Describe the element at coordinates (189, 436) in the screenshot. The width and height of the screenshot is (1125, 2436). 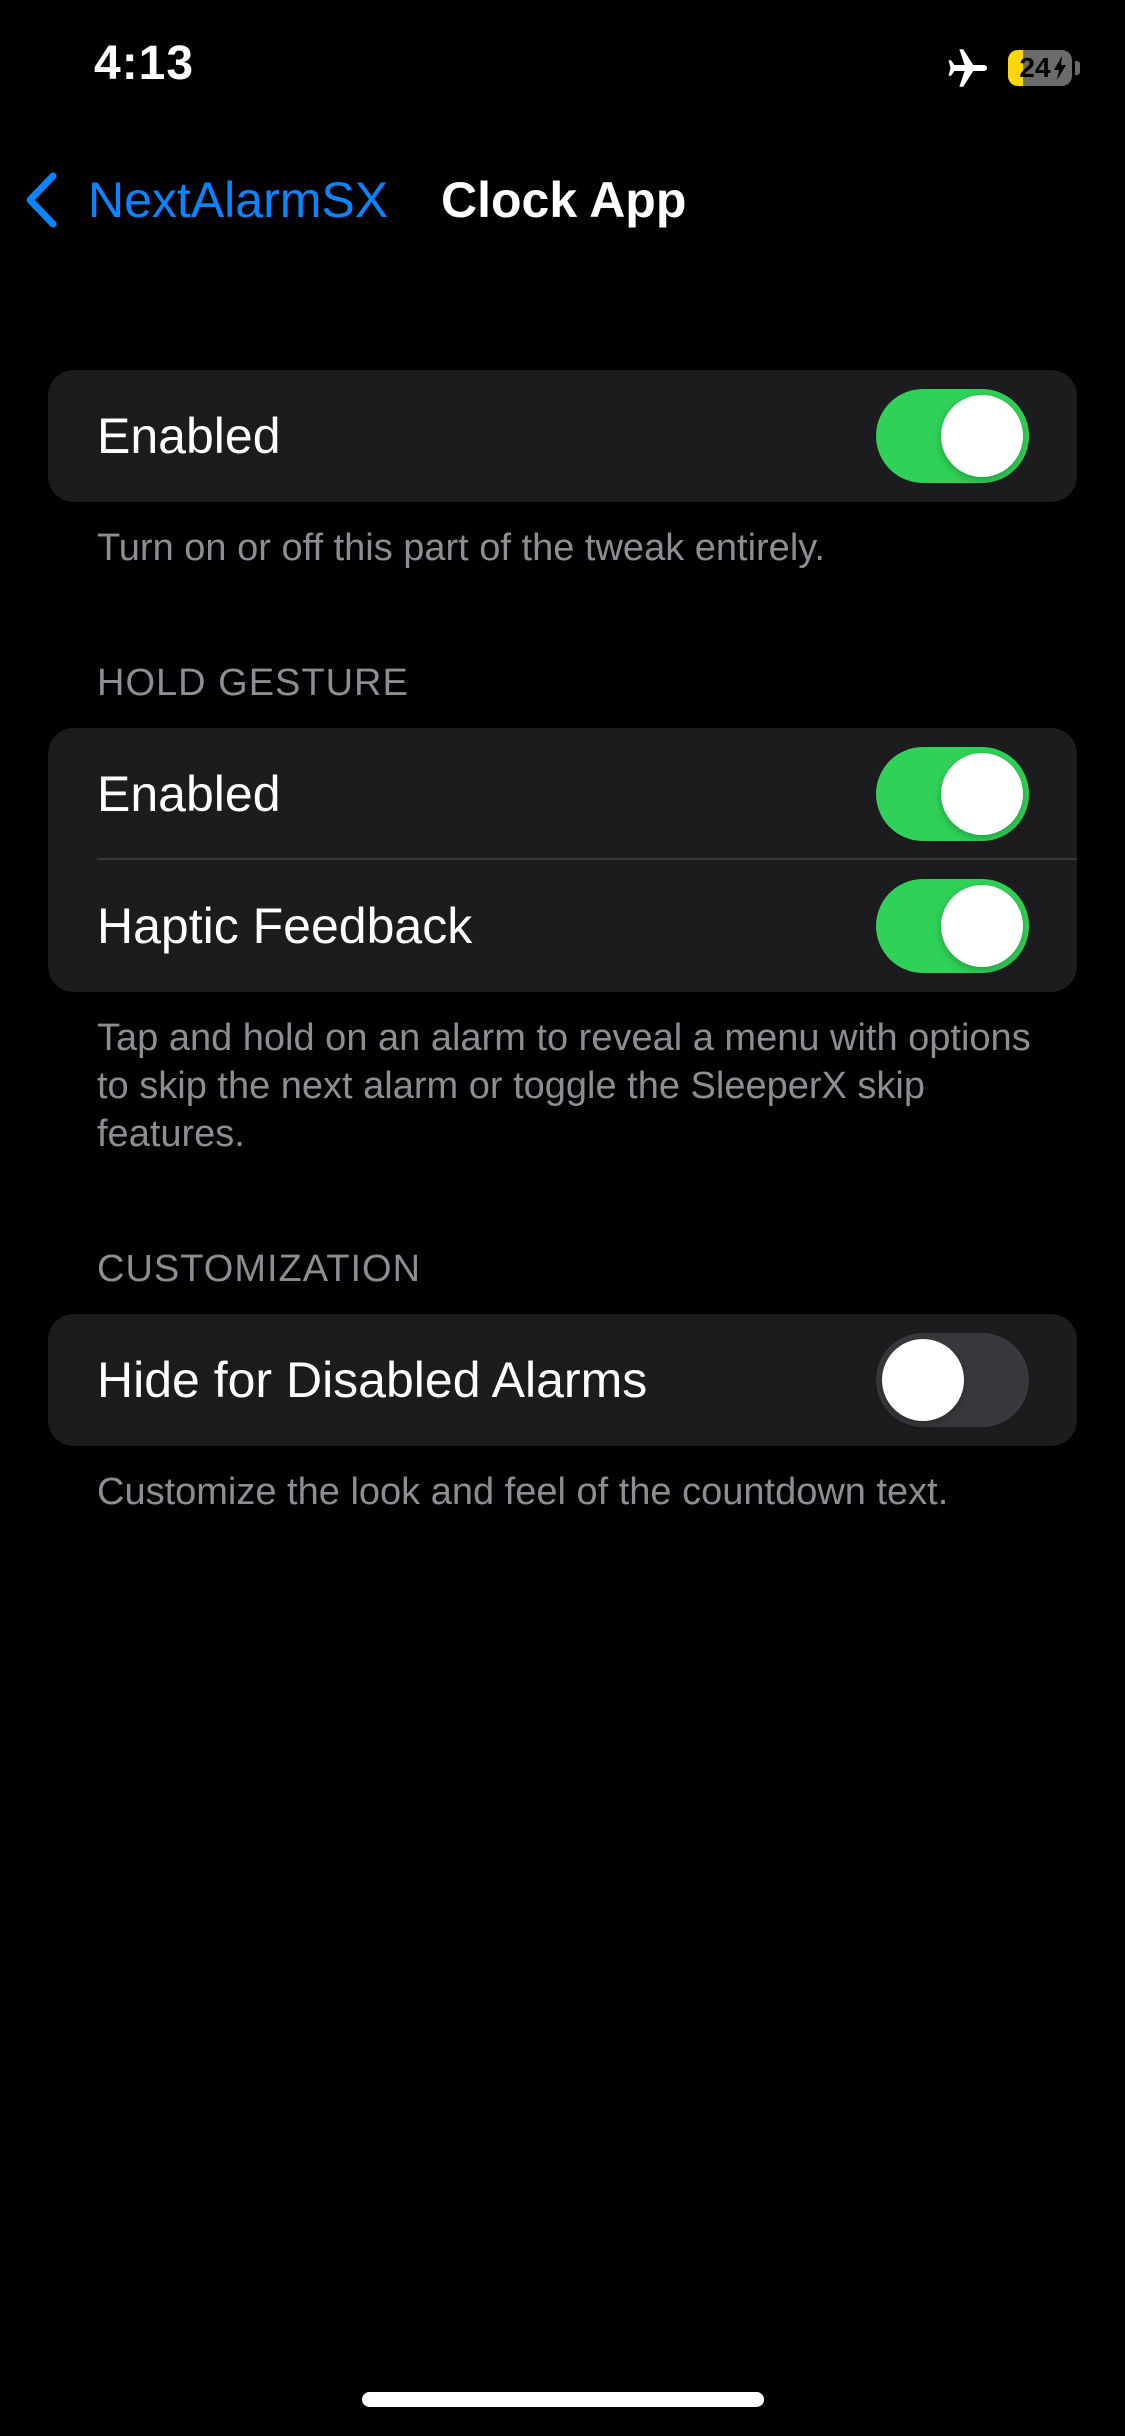
I see `enabled-label: Enabled` at that location.